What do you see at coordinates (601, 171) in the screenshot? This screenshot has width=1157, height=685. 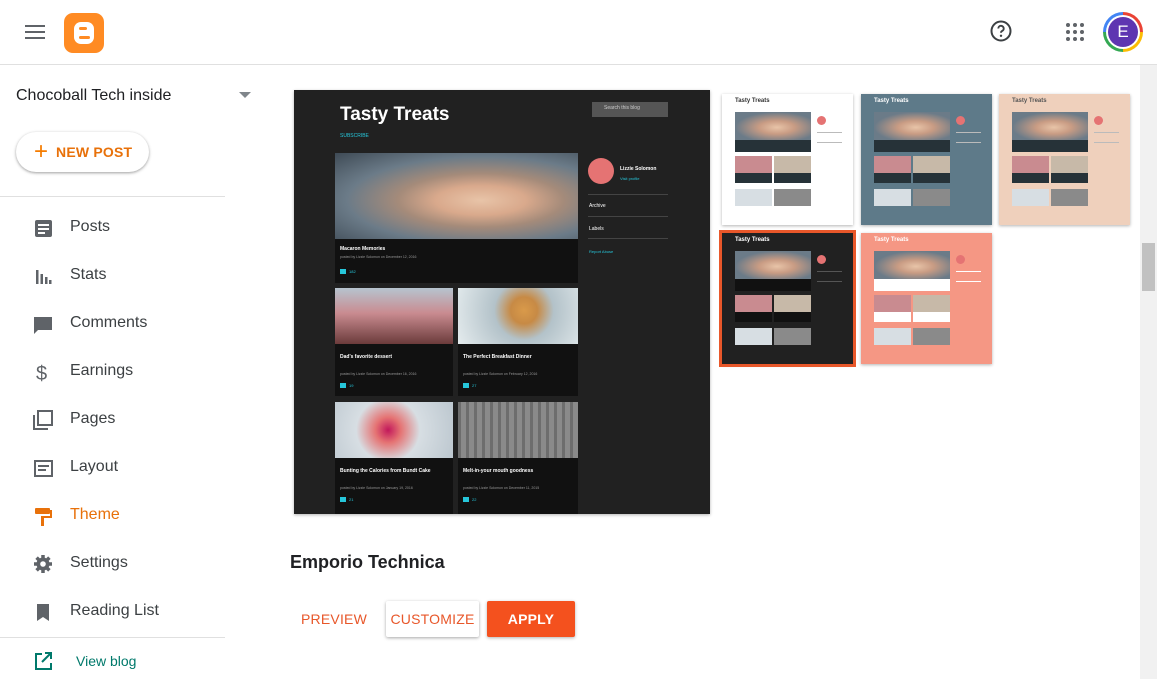 I see `preview-author-avatar` at bounding box center [601, 171].